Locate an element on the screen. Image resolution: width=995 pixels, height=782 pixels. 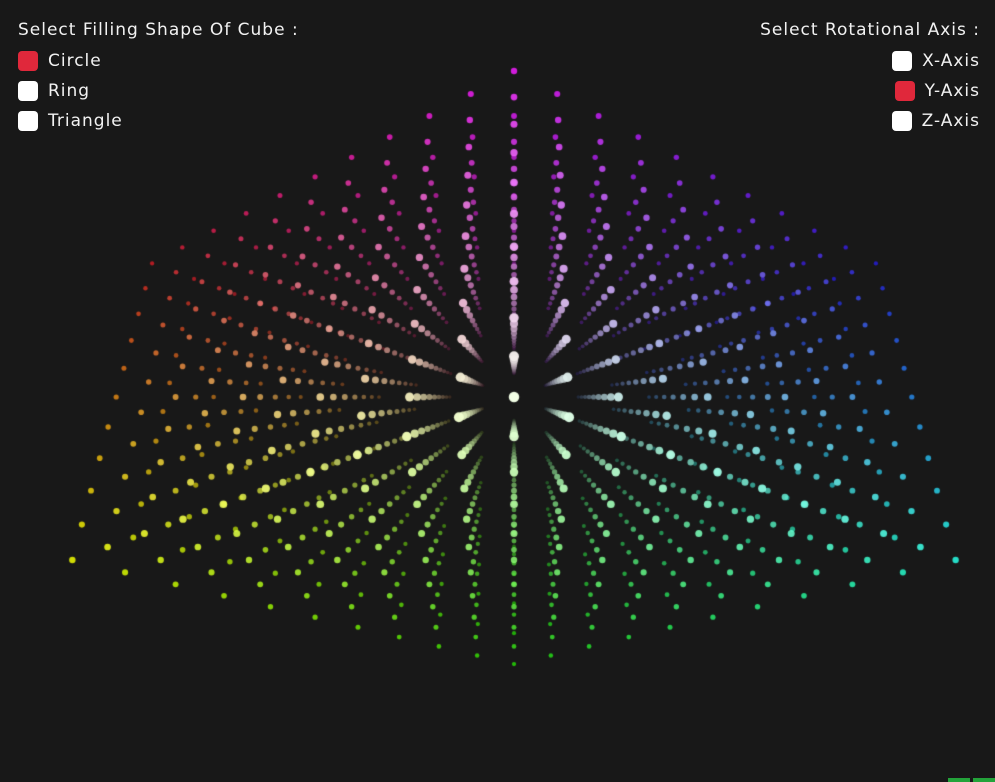
x-axis-checkbox is located at coordinates (902, 61).